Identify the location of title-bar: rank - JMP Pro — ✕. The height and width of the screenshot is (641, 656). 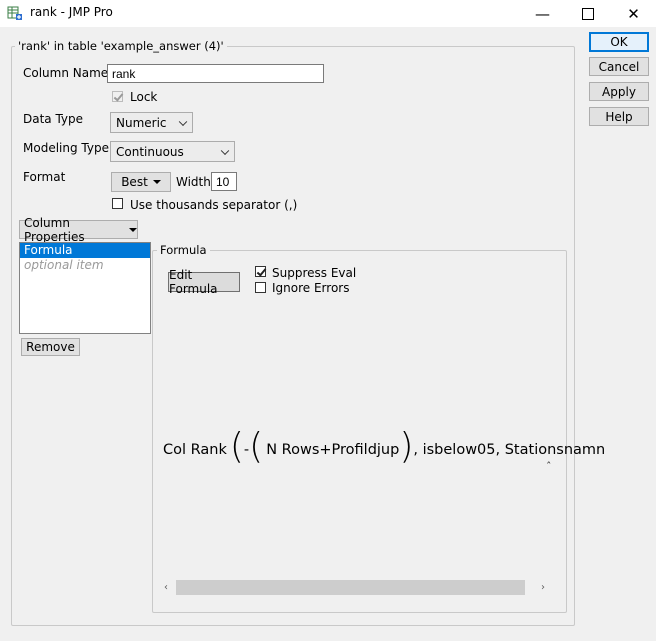
(328, 13).